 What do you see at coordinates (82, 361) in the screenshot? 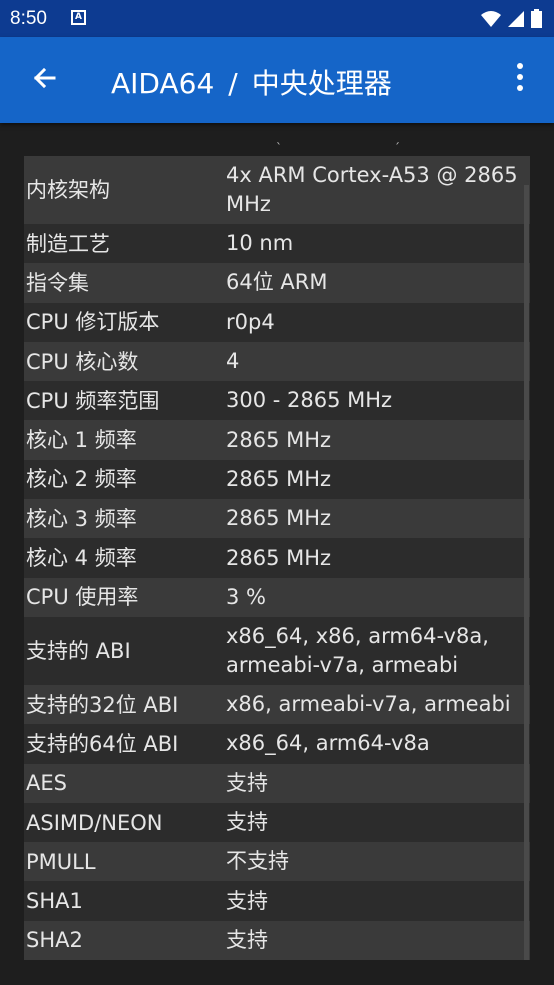
I see `info-label: CPU 核心数` at bounding box center [82, 361].